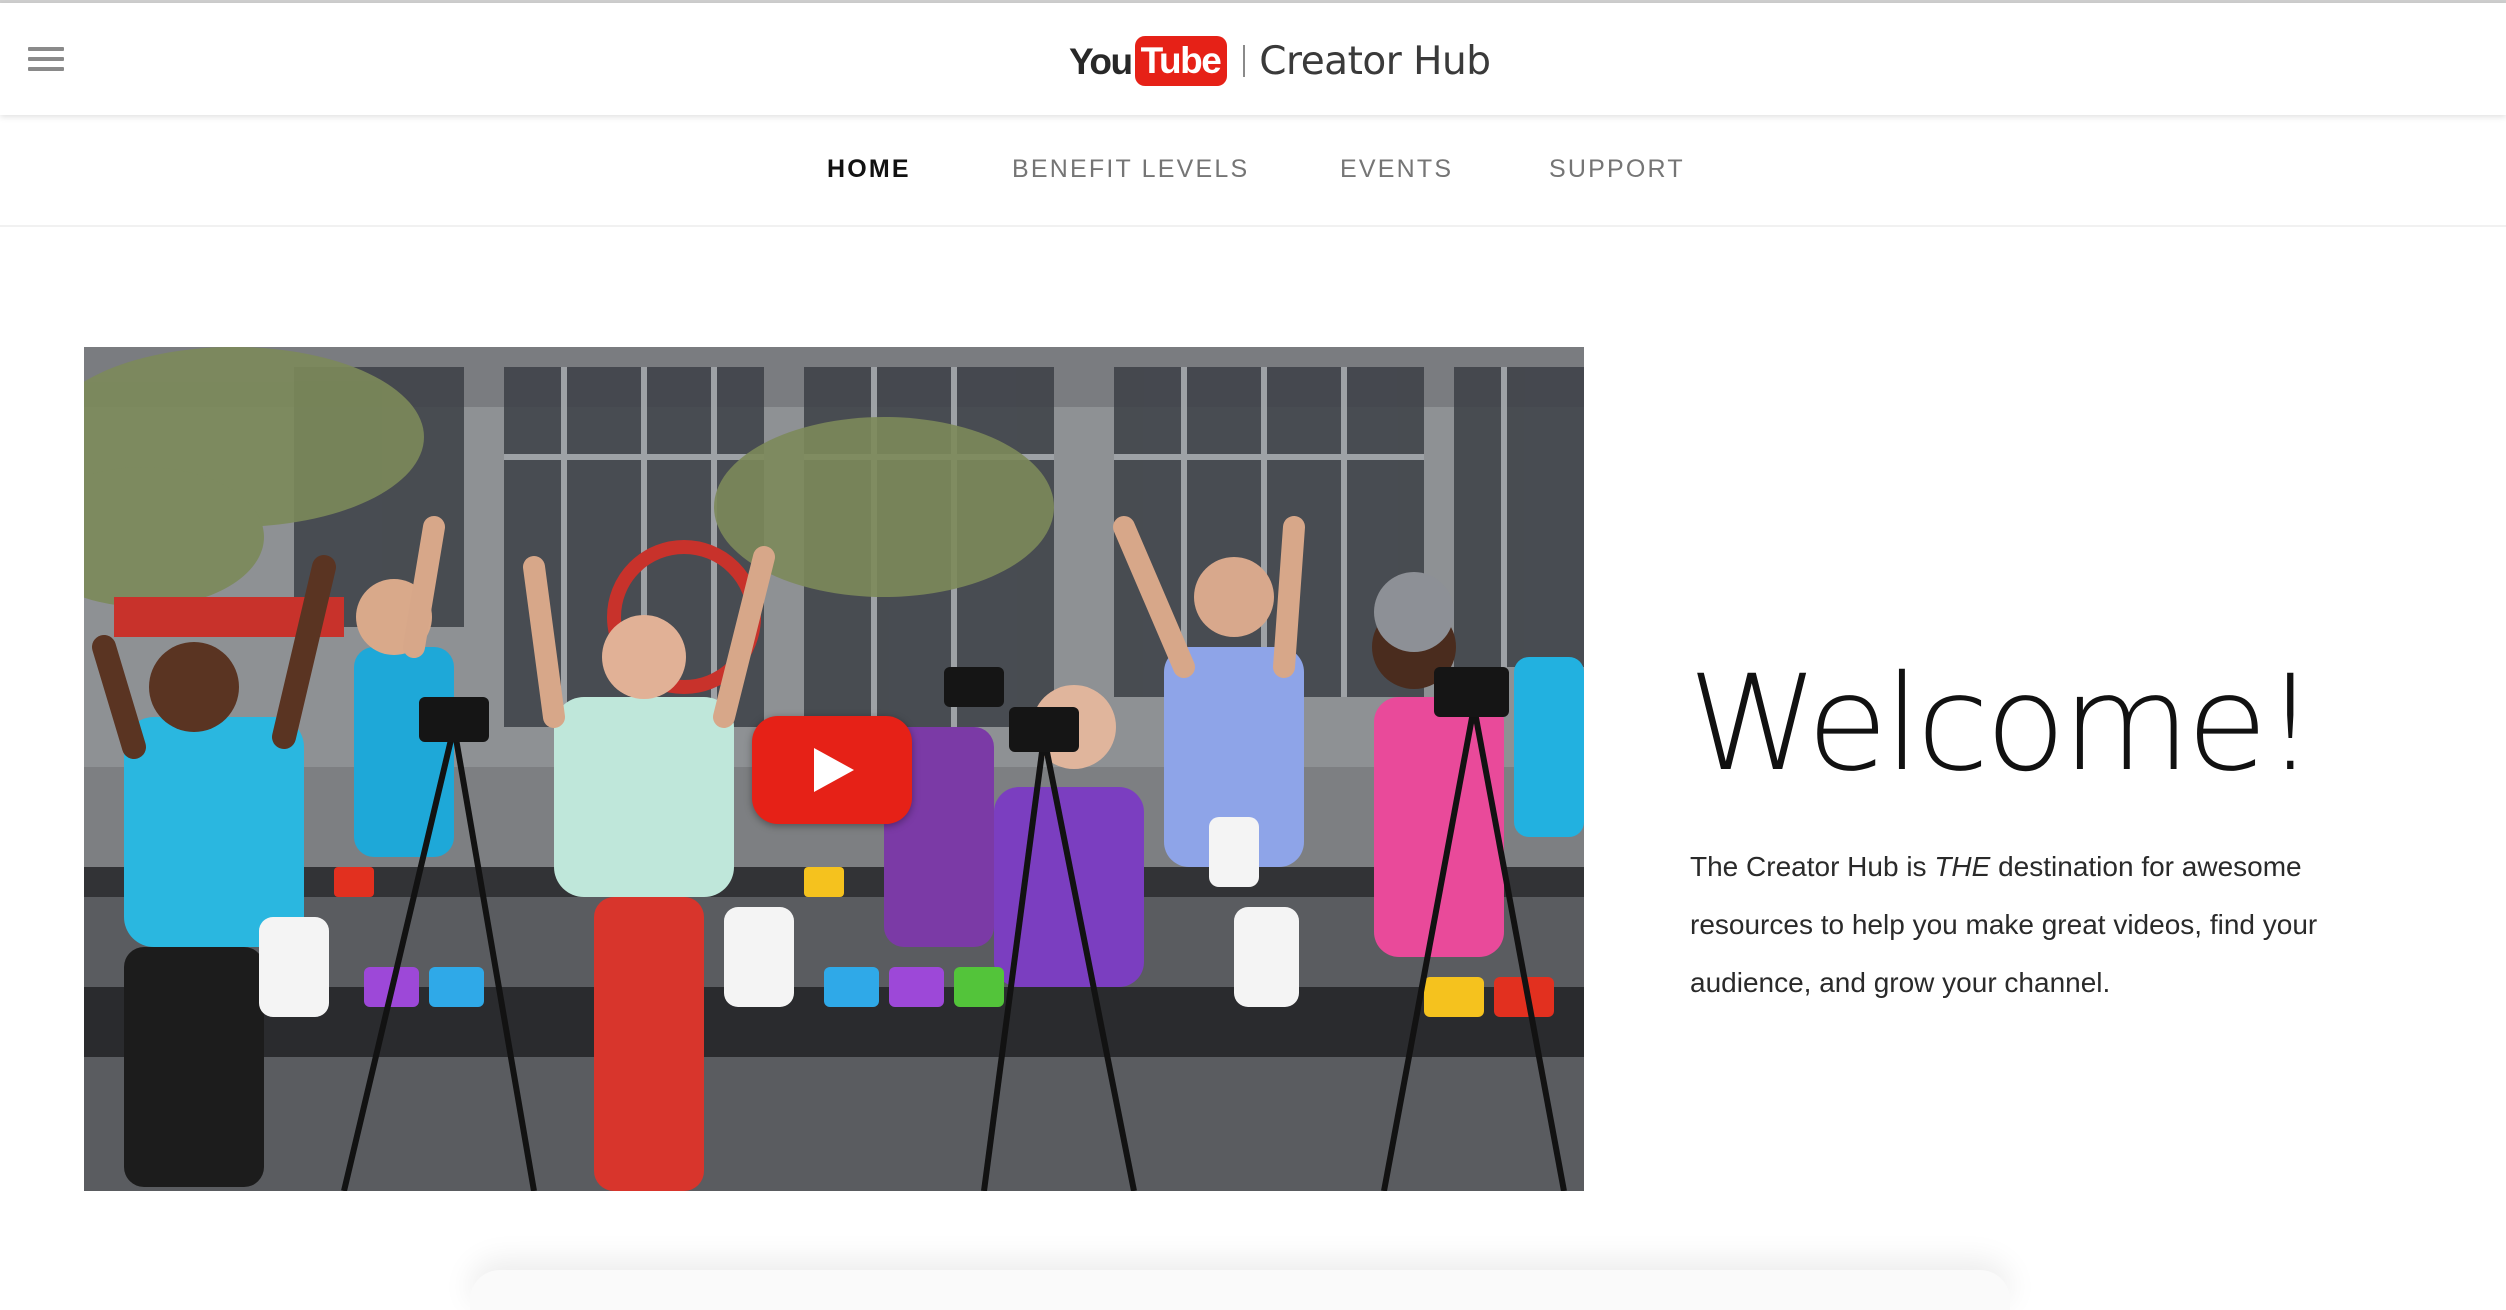  Describe the element at coordinates (1812, 866) in the screenshot. I see `intro-text-start: The Creator Hub is` at that location.